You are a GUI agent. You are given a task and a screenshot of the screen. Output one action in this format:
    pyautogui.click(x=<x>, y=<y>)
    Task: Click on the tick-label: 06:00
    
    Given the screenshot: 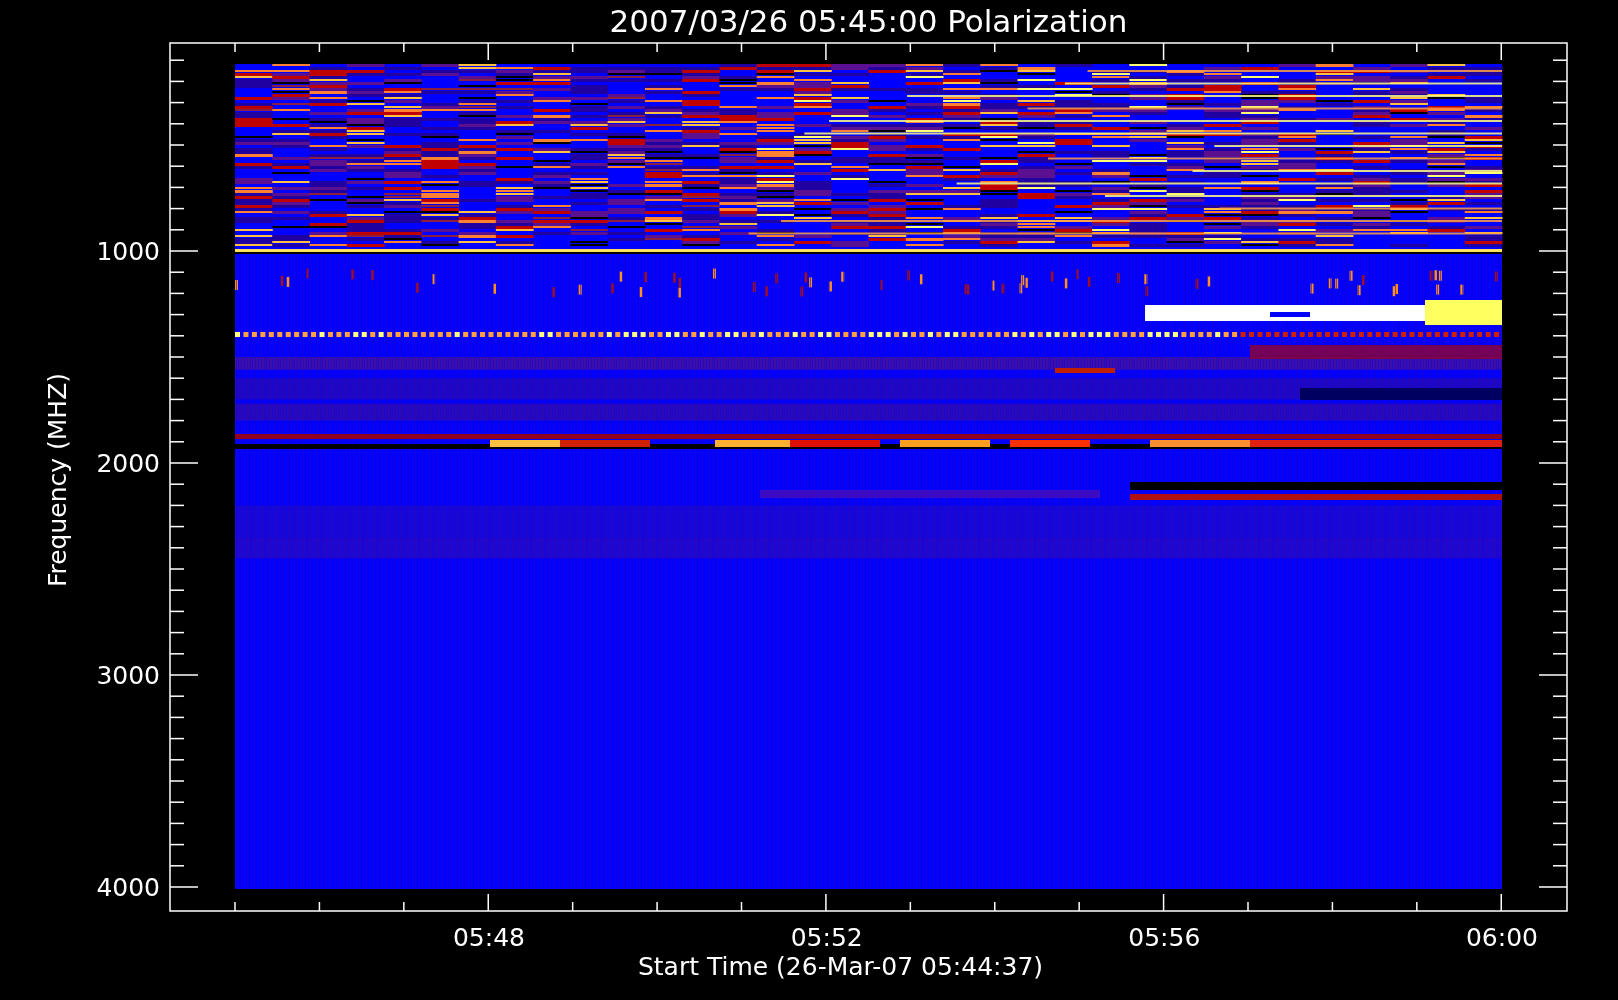 What is the action you would take?
    pyautogui.click(x=1502, y=937)
    